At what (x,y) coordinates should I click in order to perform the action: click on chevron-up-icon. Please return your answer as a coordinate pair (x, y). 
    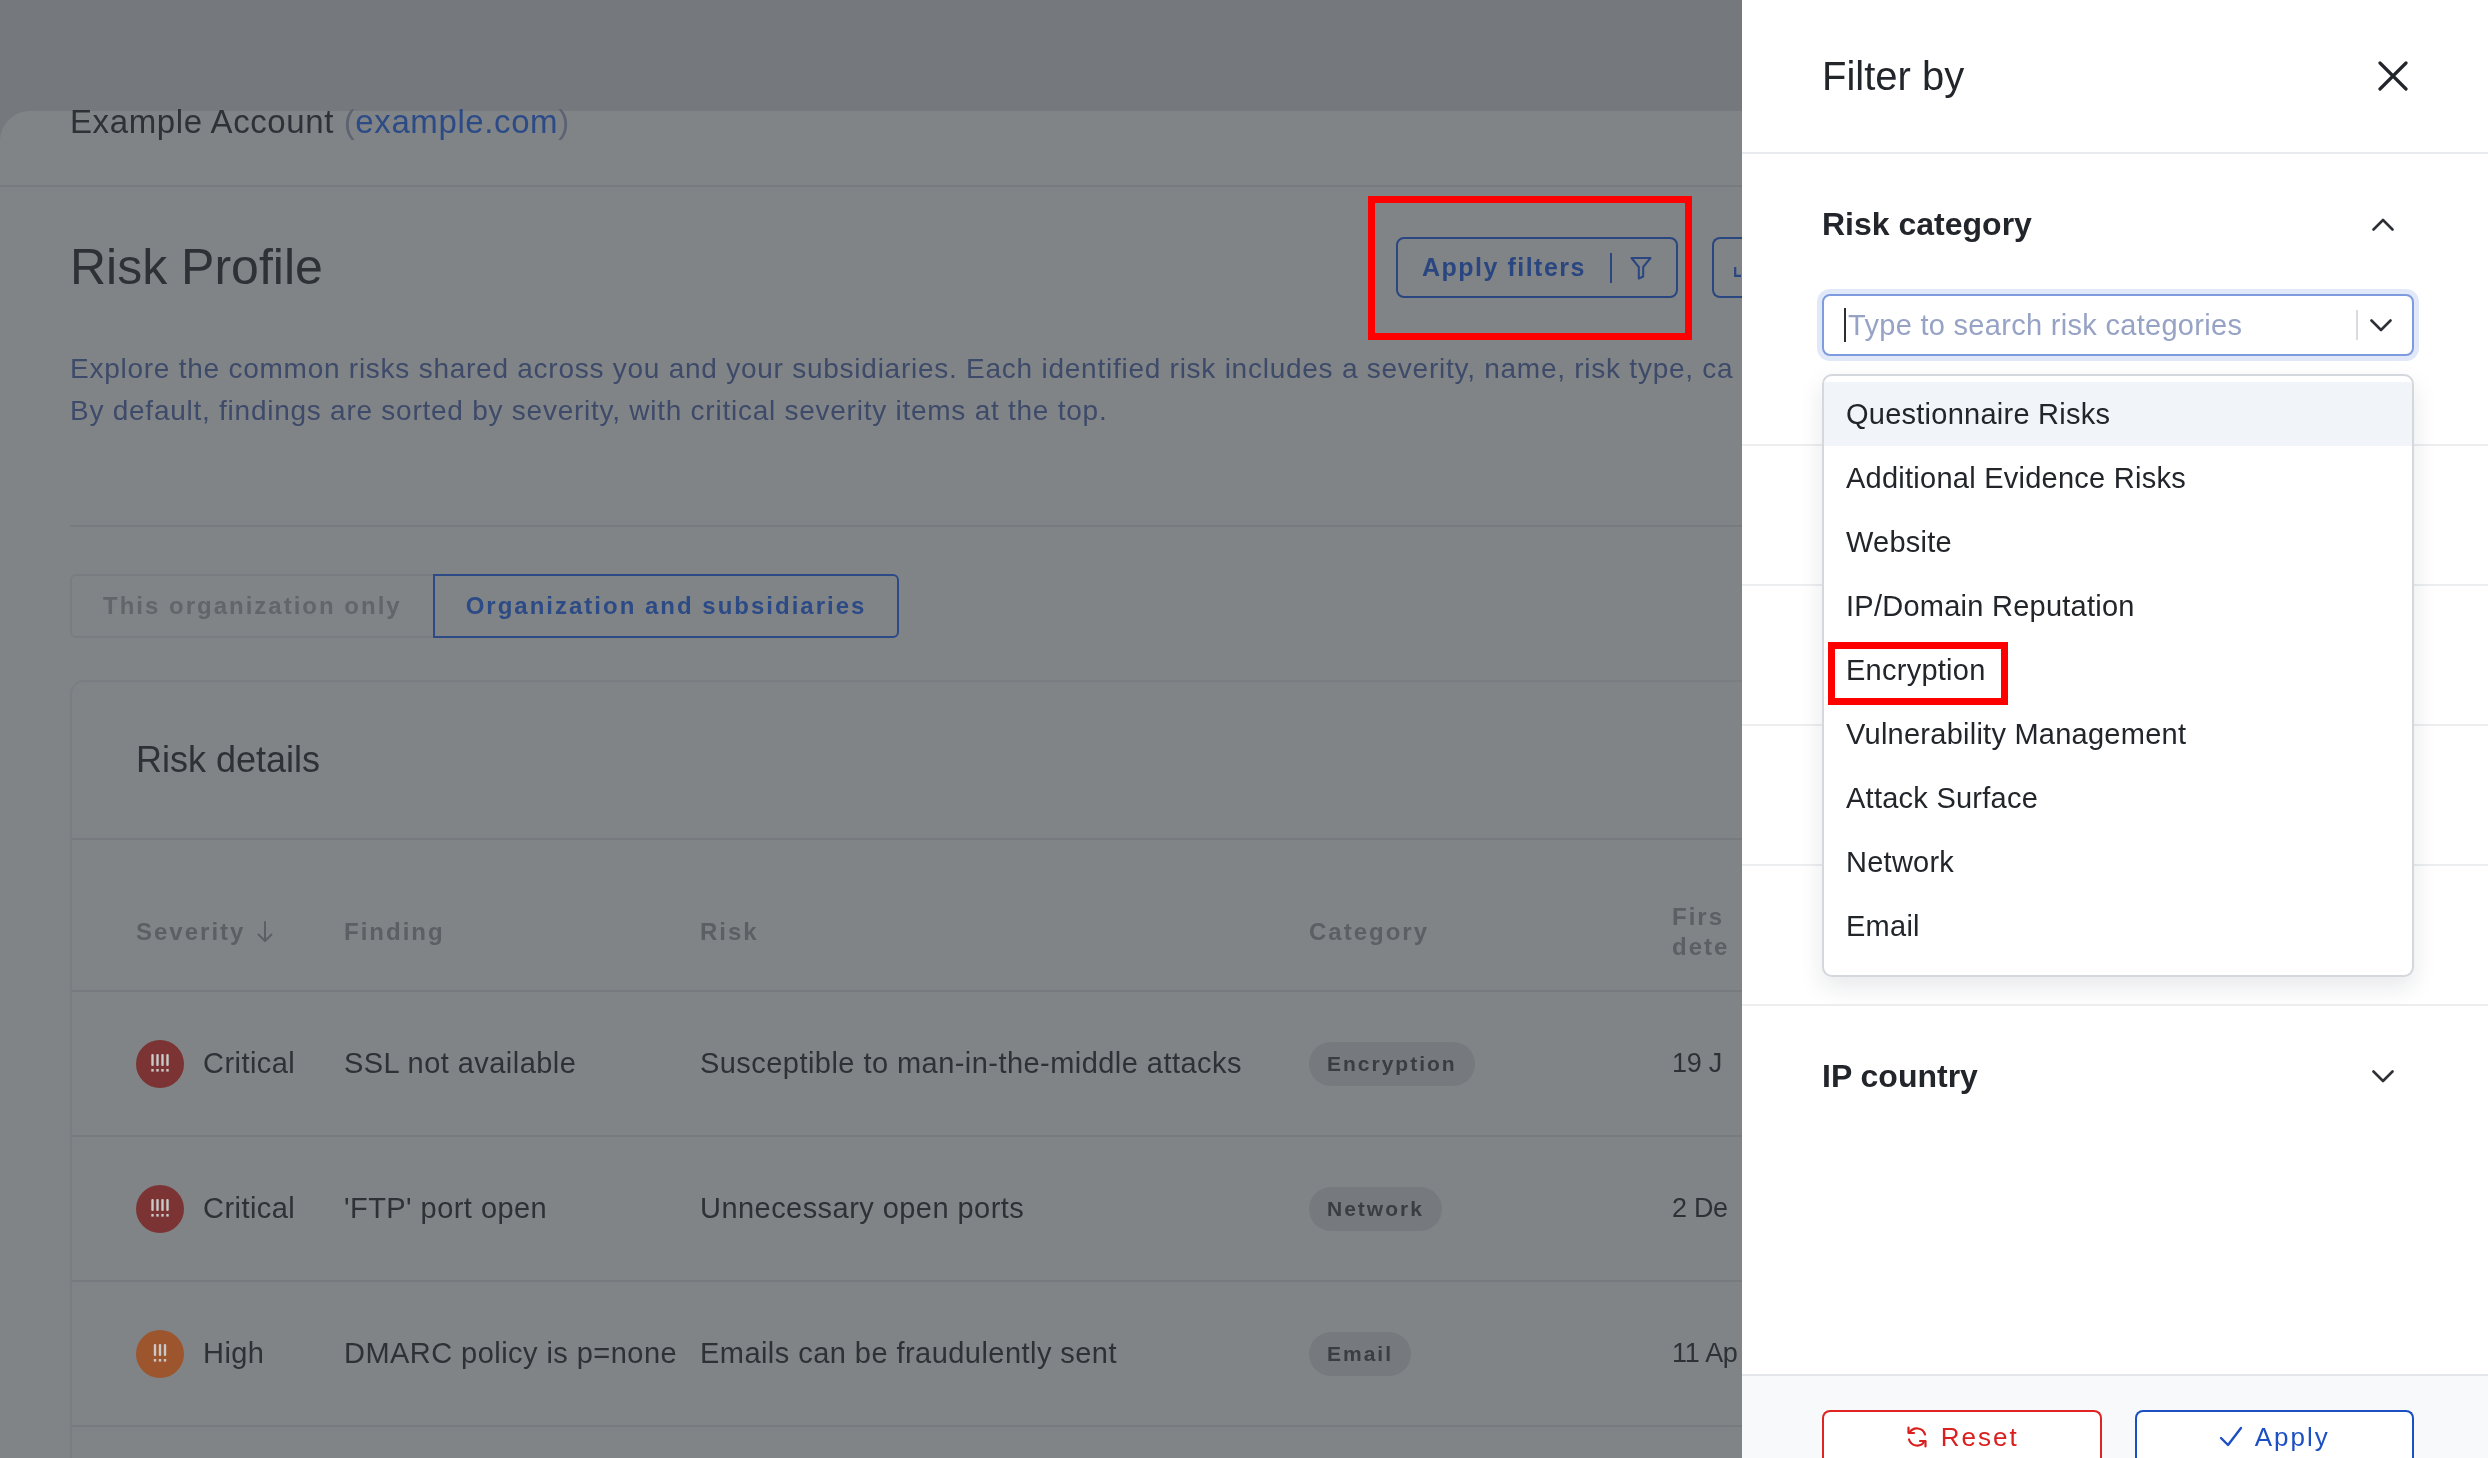
    Looking at the image, I should click on (2383, 224).